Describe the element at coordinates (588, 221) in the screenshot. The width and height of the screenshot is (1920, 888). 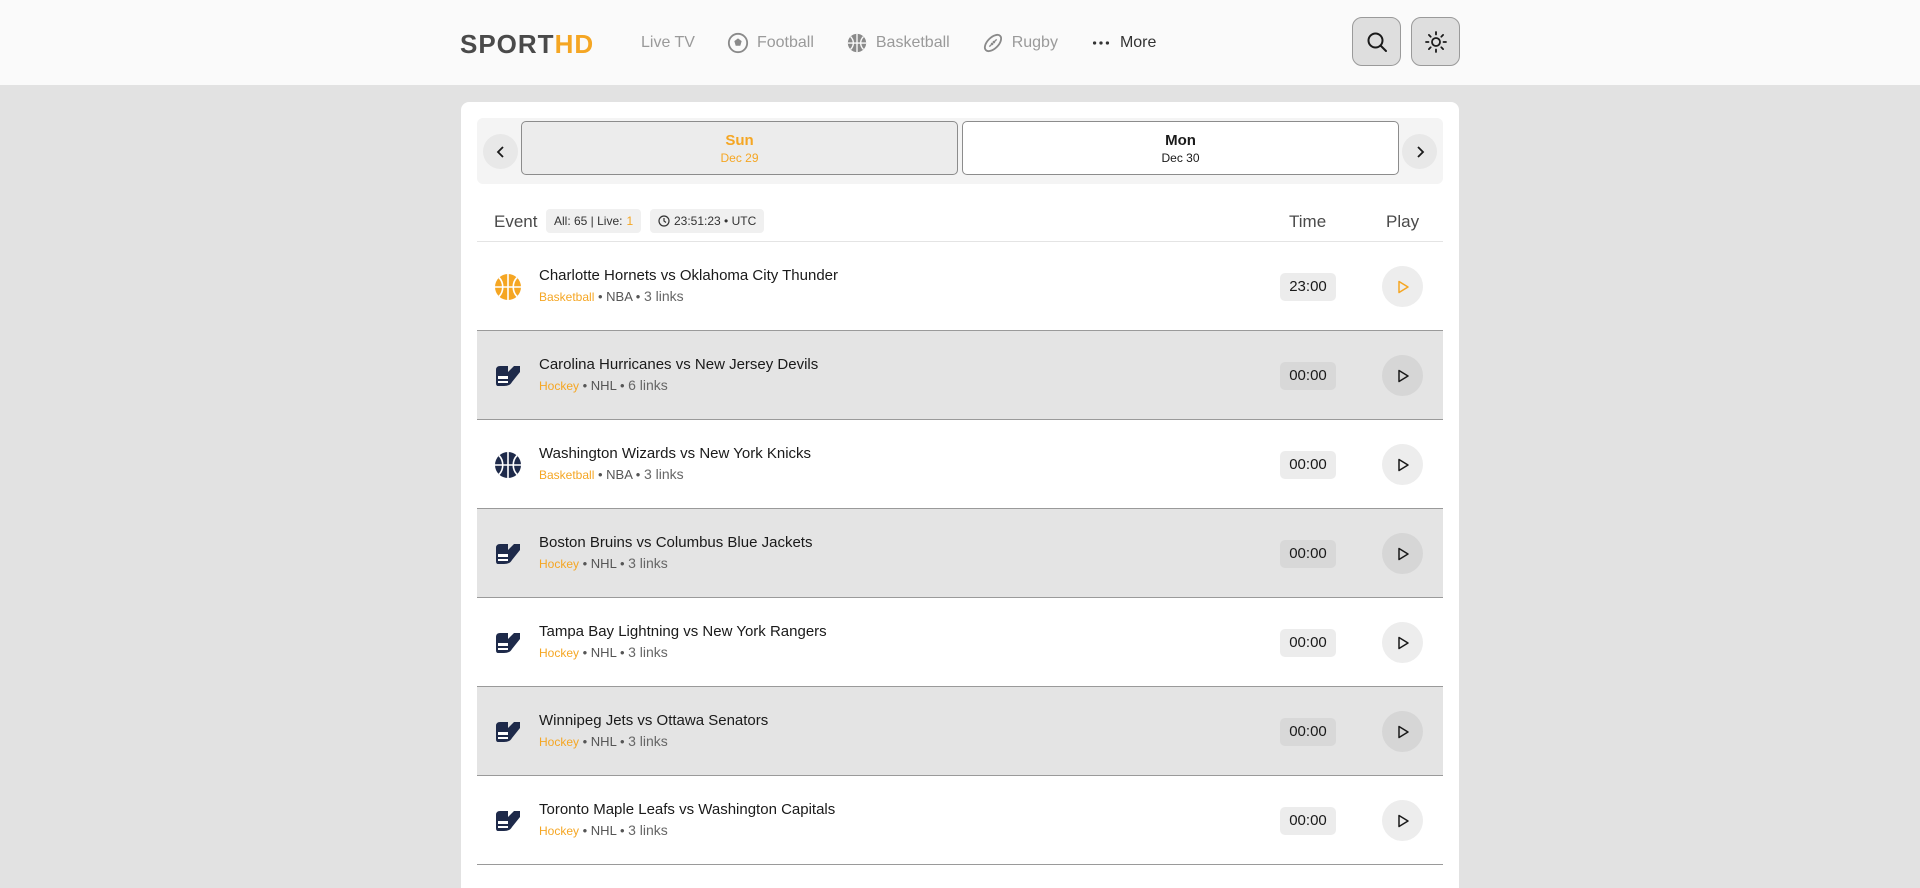
I see `event-count-text: All: 65 | Live:` at that location.